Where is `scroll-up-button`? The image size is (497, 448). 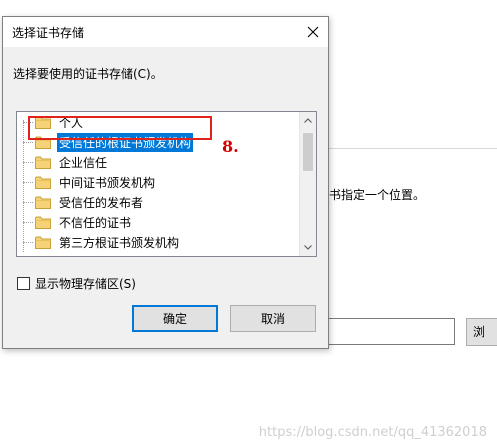 scroll-up-button is located at coordinates (308, 120).